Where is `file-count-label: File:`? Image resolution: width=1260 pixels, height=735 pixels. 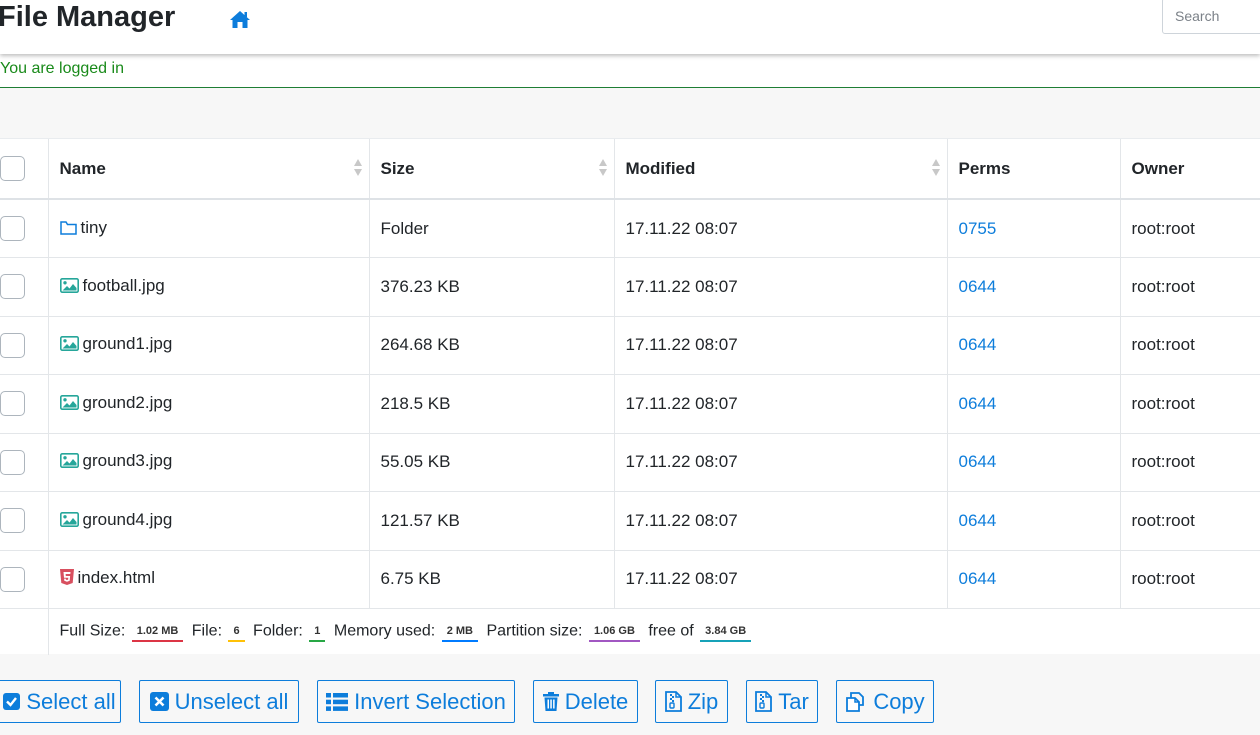
file-count-label: File: is located at coordinates (207, 631).